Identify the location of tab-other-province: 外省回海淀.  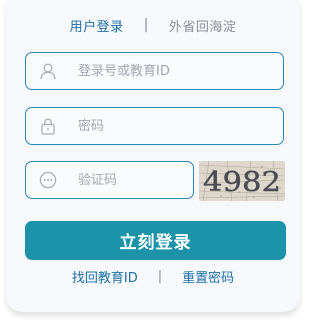
(203, 25).